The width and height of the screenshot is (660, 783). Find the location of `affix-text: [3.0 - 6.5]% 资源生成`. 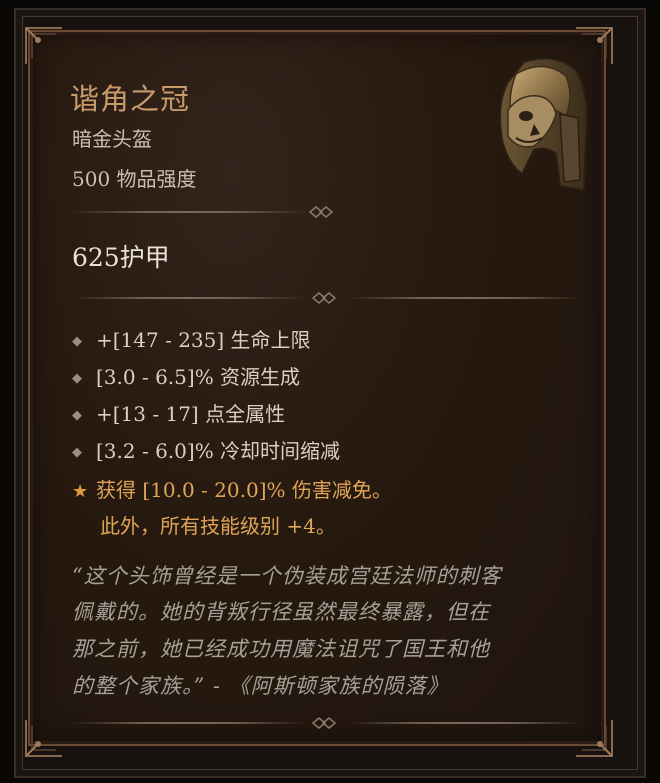

affix-text: [3.0 - 6.5]% 资源生成 is located at coordinates (198, 377).